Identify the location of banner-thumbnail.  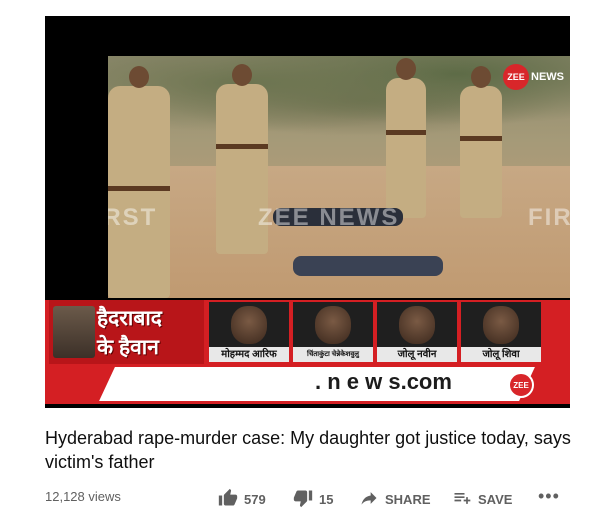
(74, 332).